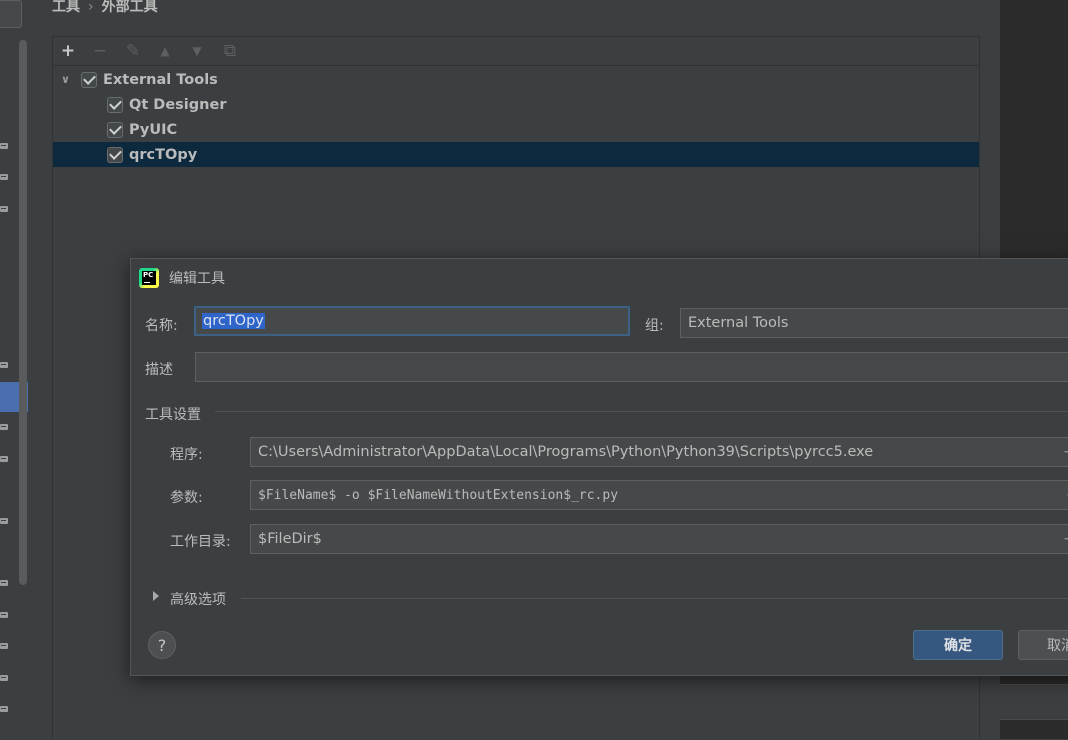 This screenshot has height=740, width=1068. Describe the element at coordinates (89, 79) in the screenshot. I see `group-checkbox` at that location.